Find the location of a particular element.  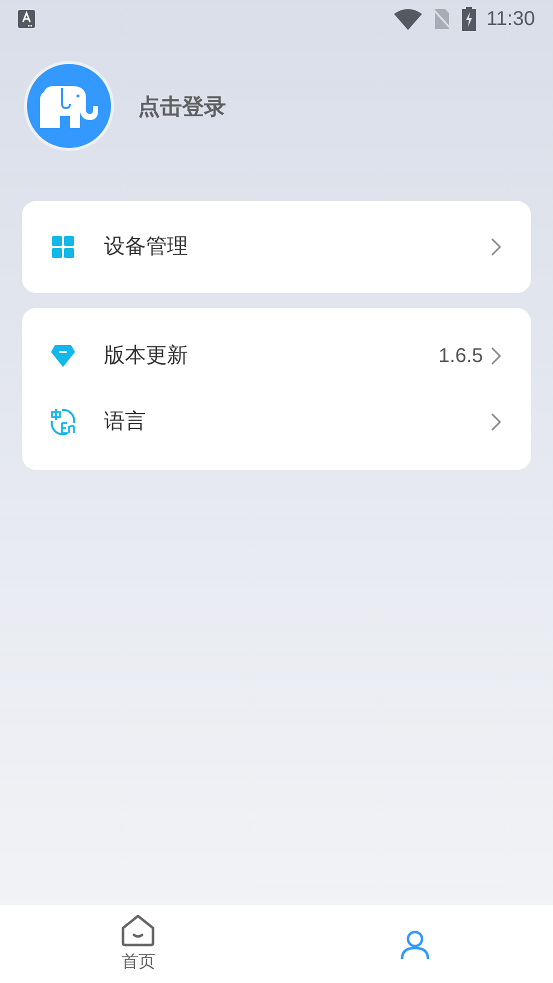

login-prompt: 点击登录 is located at coordinates (182, 106).